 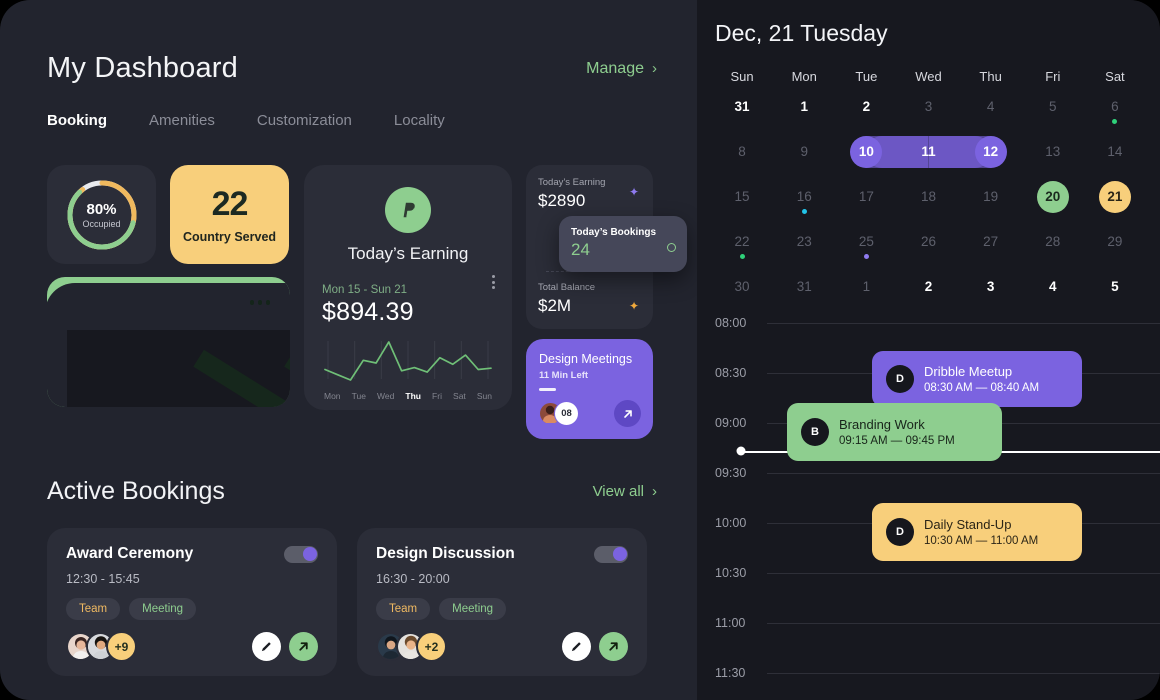 I want to click on calendar-day-21: 21, so click(x=1115, y=196).